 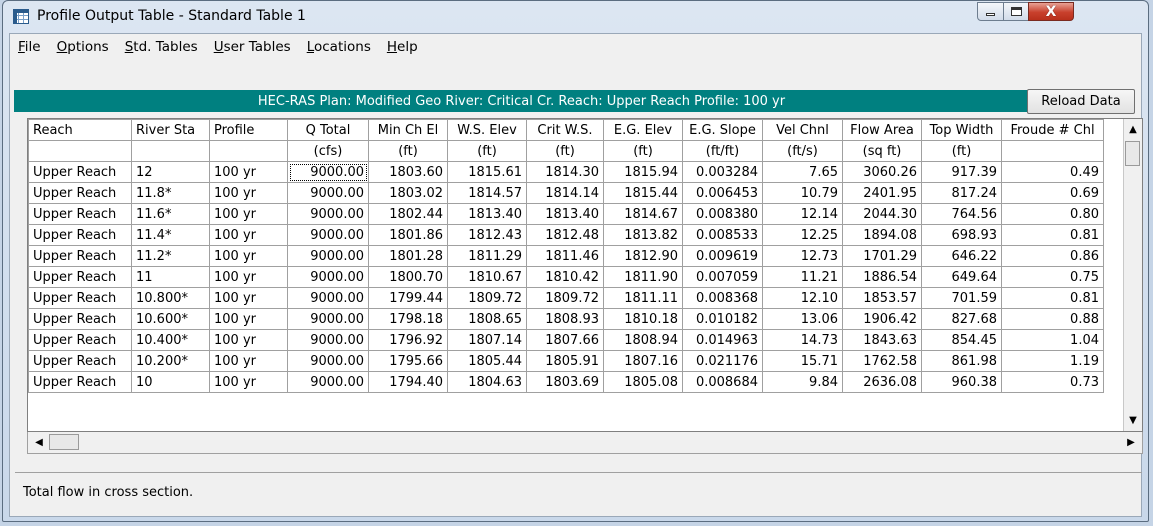 I want to click on table-cell: 12.73, so click(x=802, y=256).